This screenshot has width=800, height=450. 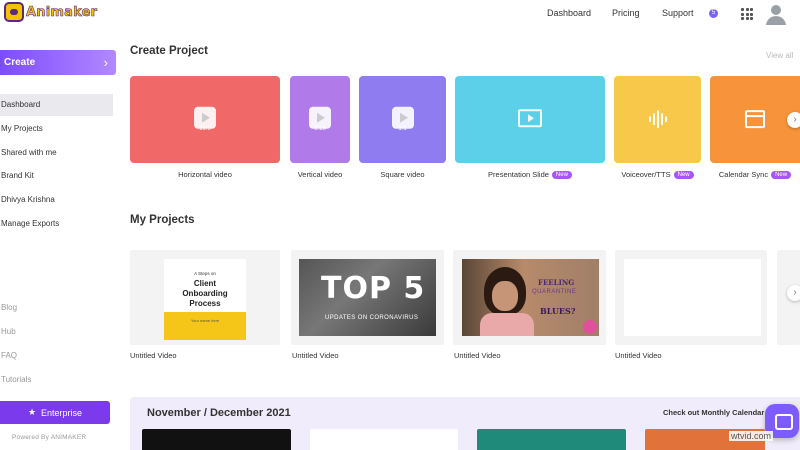 I want to click on watermark-text: wtvid.com, so click(x=751, y=436).